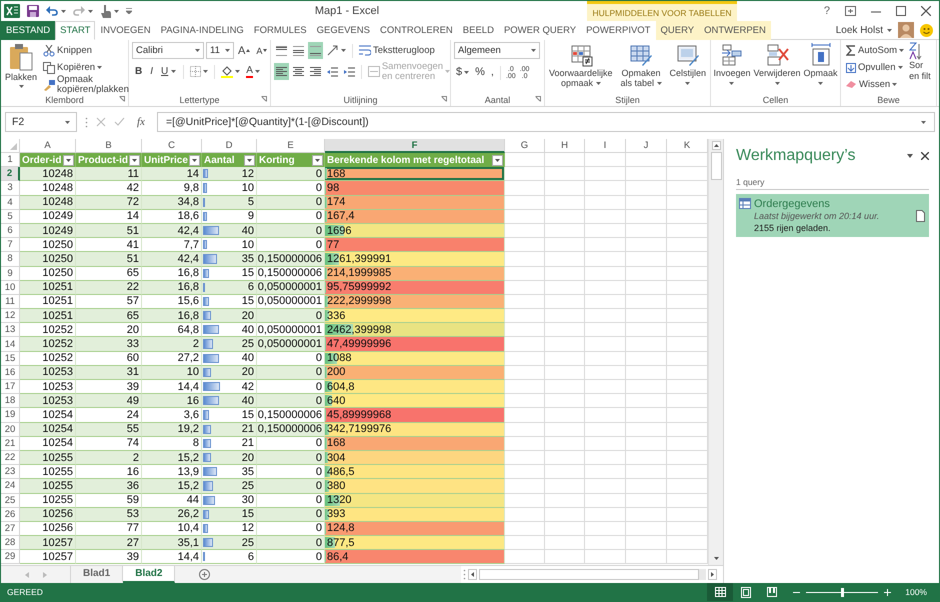 The image size is (940, 602). Describe the element at coordinates (10, 330) in the screenshot. I see `row-header: 13` at that location.